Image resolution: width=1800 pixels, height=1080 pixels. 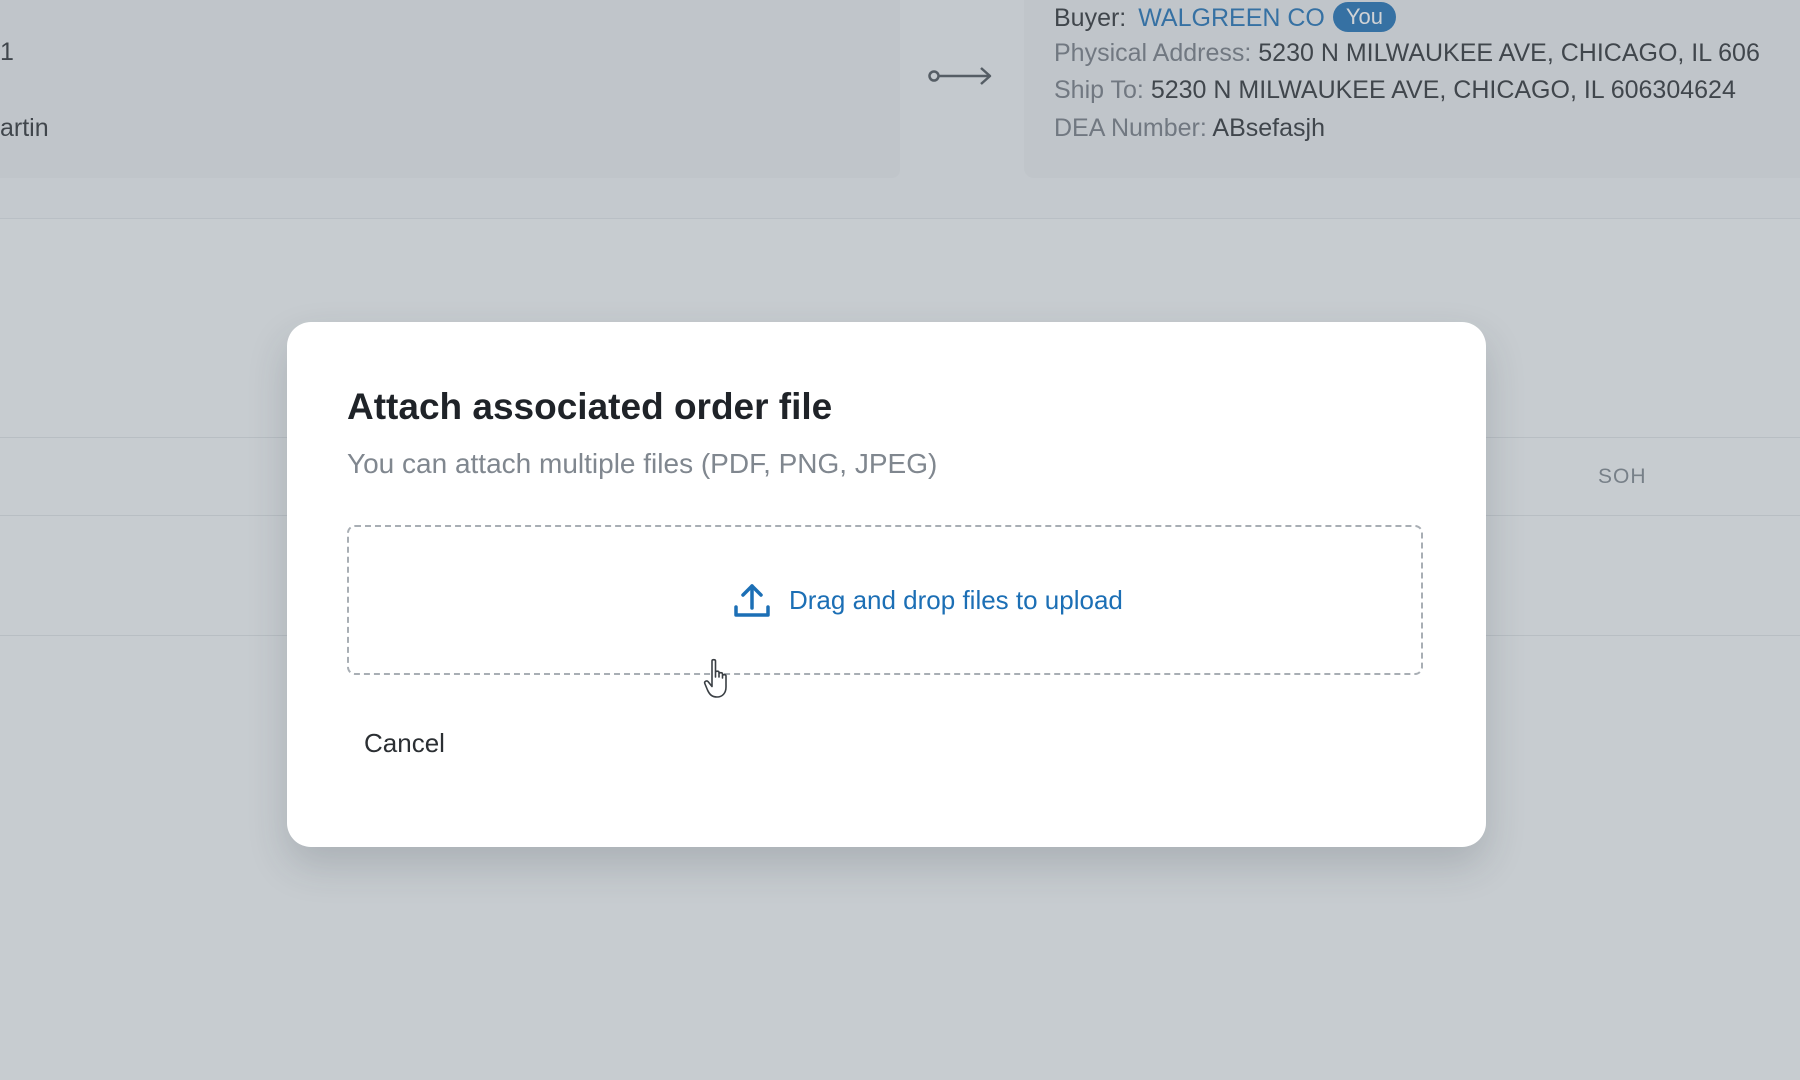 I want to click on upload-icon, so click(x=752, y=600).